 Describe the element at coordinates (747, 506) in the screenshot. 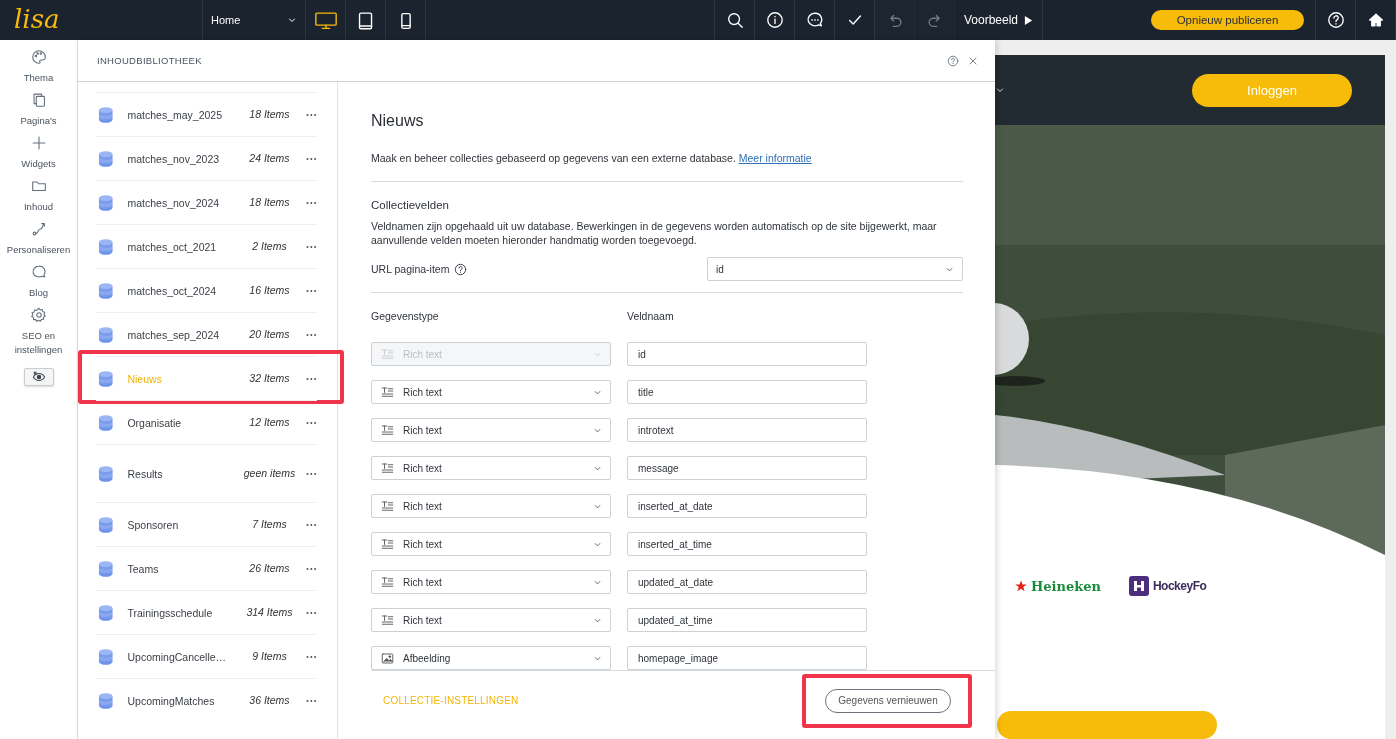

I see `field-name-input: inserted_at_date` at that location.